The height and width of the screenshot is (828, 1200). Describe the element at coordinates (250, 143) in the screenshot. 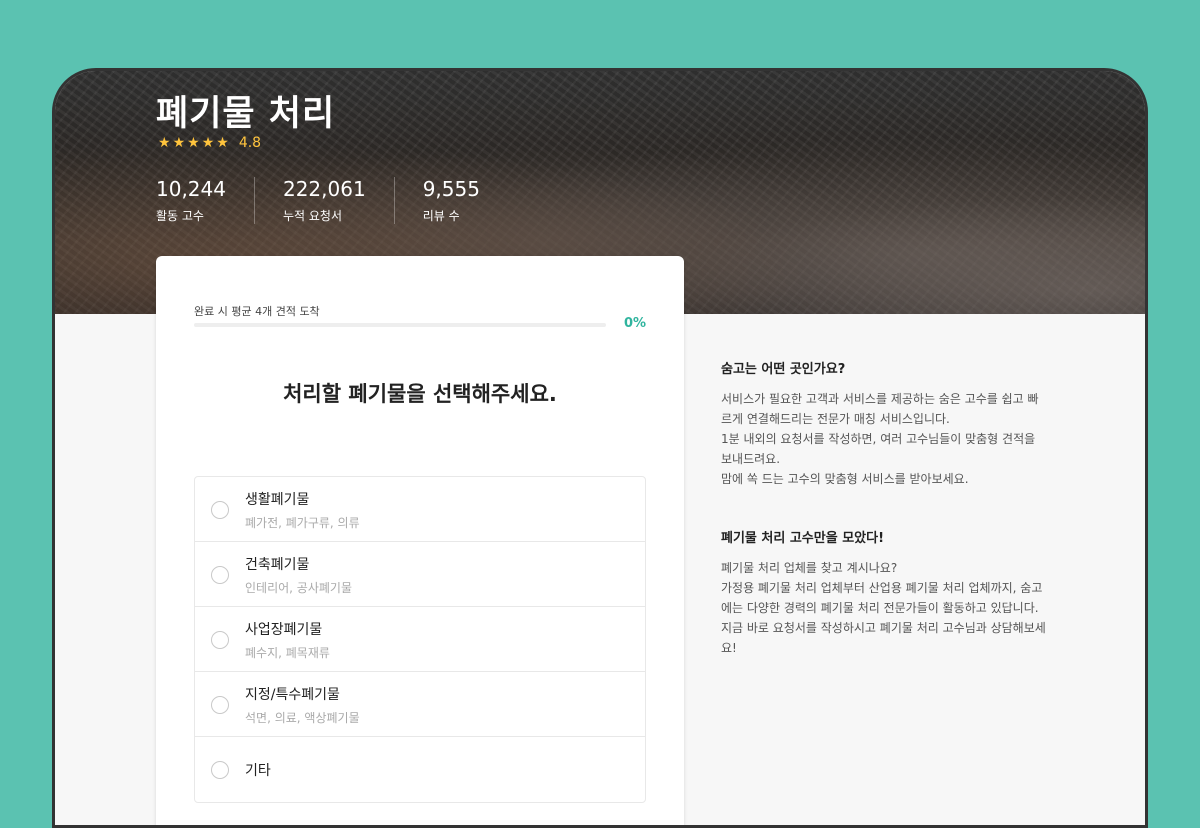

I see `rating-value: 4.8` at that location.